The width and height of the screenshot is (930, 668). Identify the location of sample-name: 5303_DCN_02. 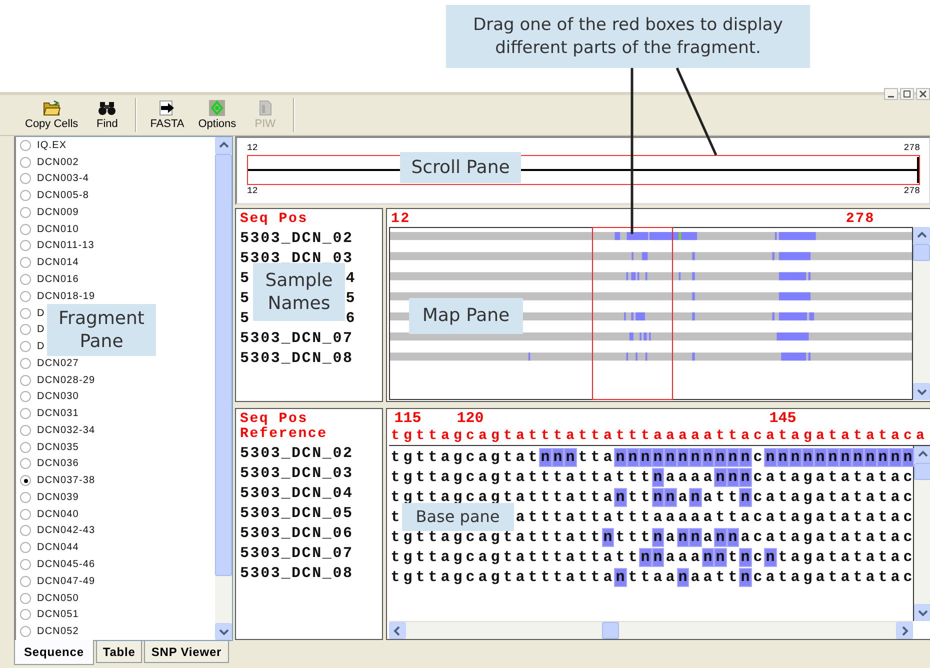
(297, 454).